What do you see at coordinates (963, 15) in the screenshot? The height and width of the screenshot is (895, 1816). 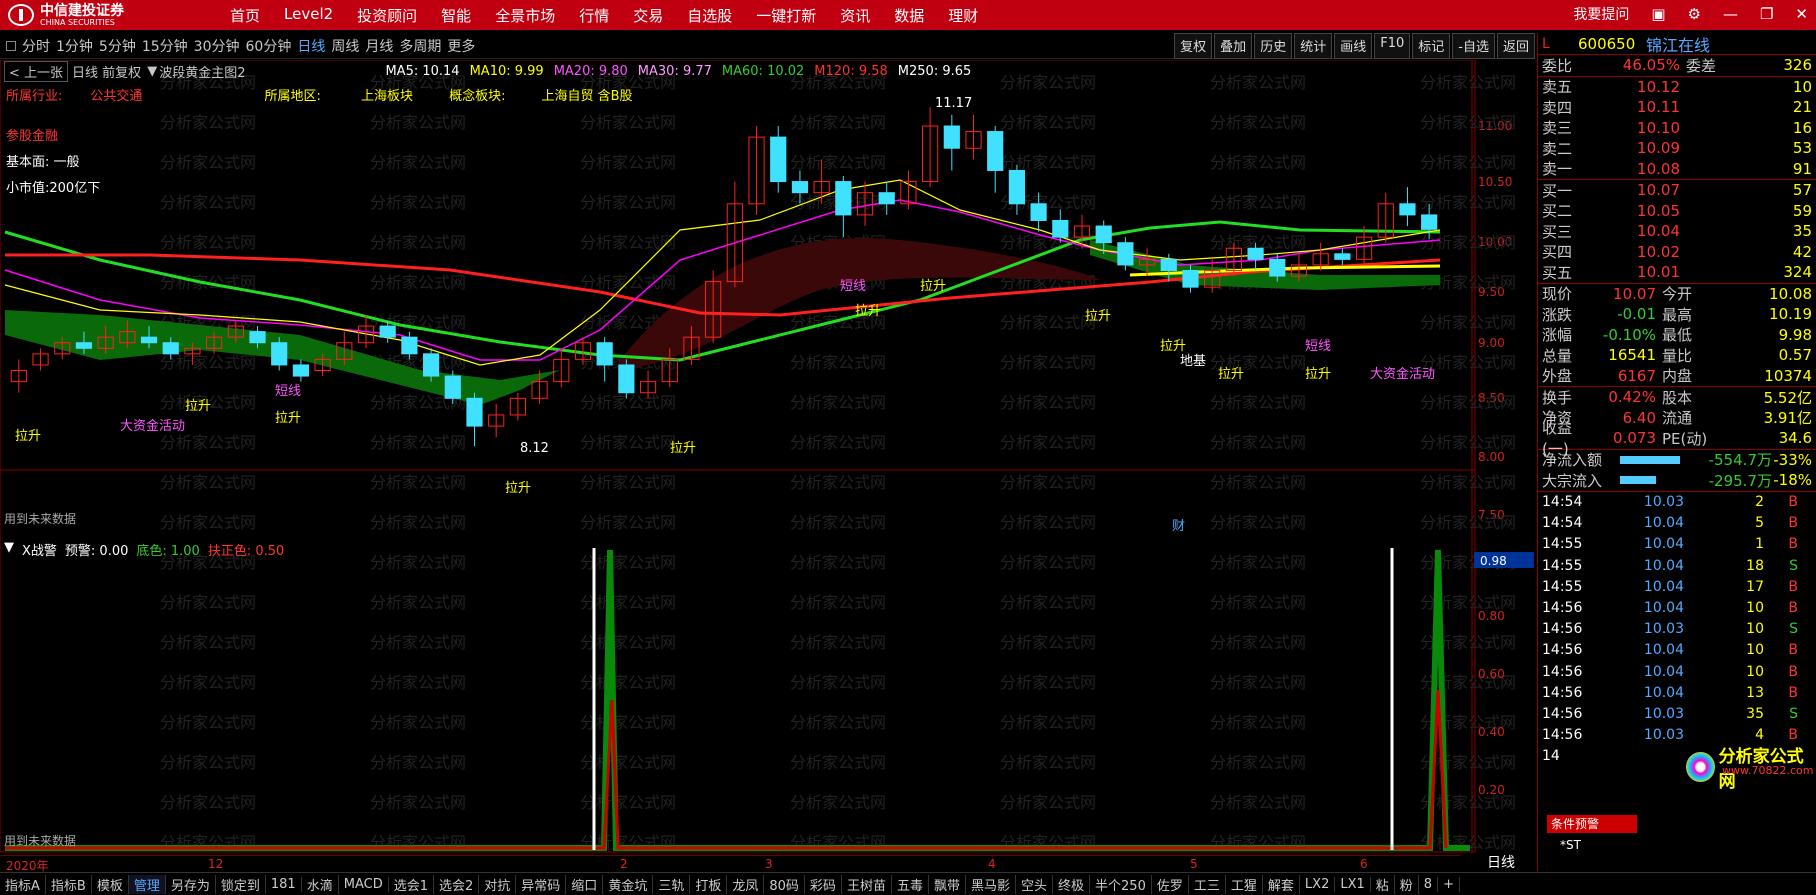 I see `nav-item-11: 理财` at bounding box center [963, 15].